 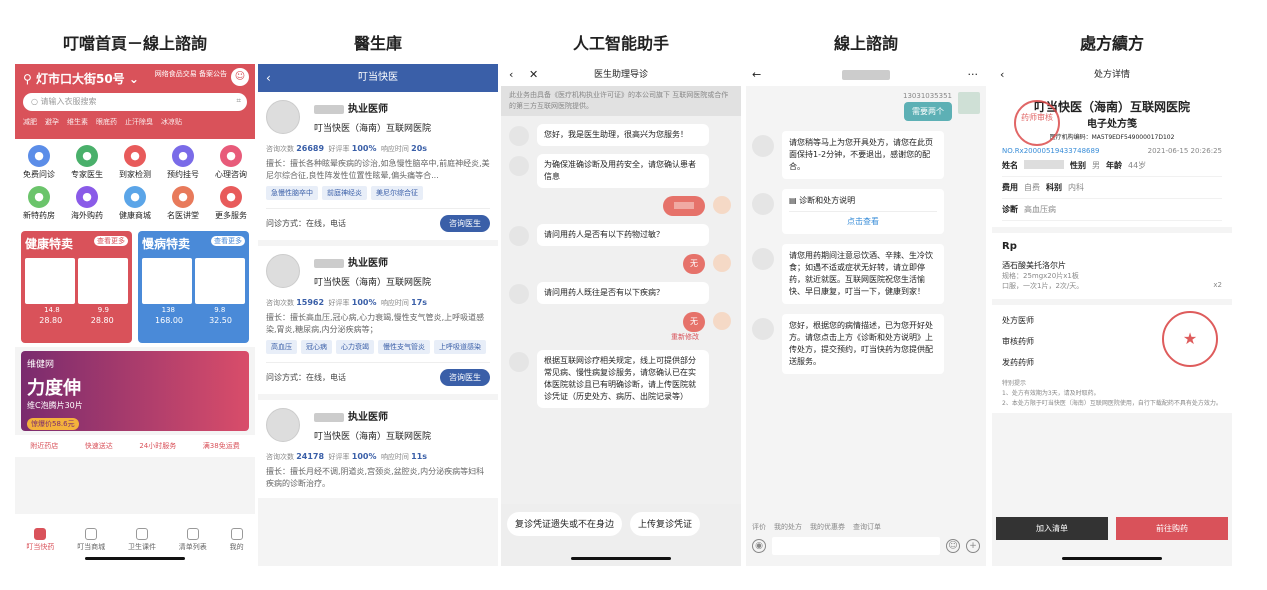 What do you see at coordinates (1040, 209) in the screenshot?
I see `field-value: 高血压病` at bounding box center [1040, 209].